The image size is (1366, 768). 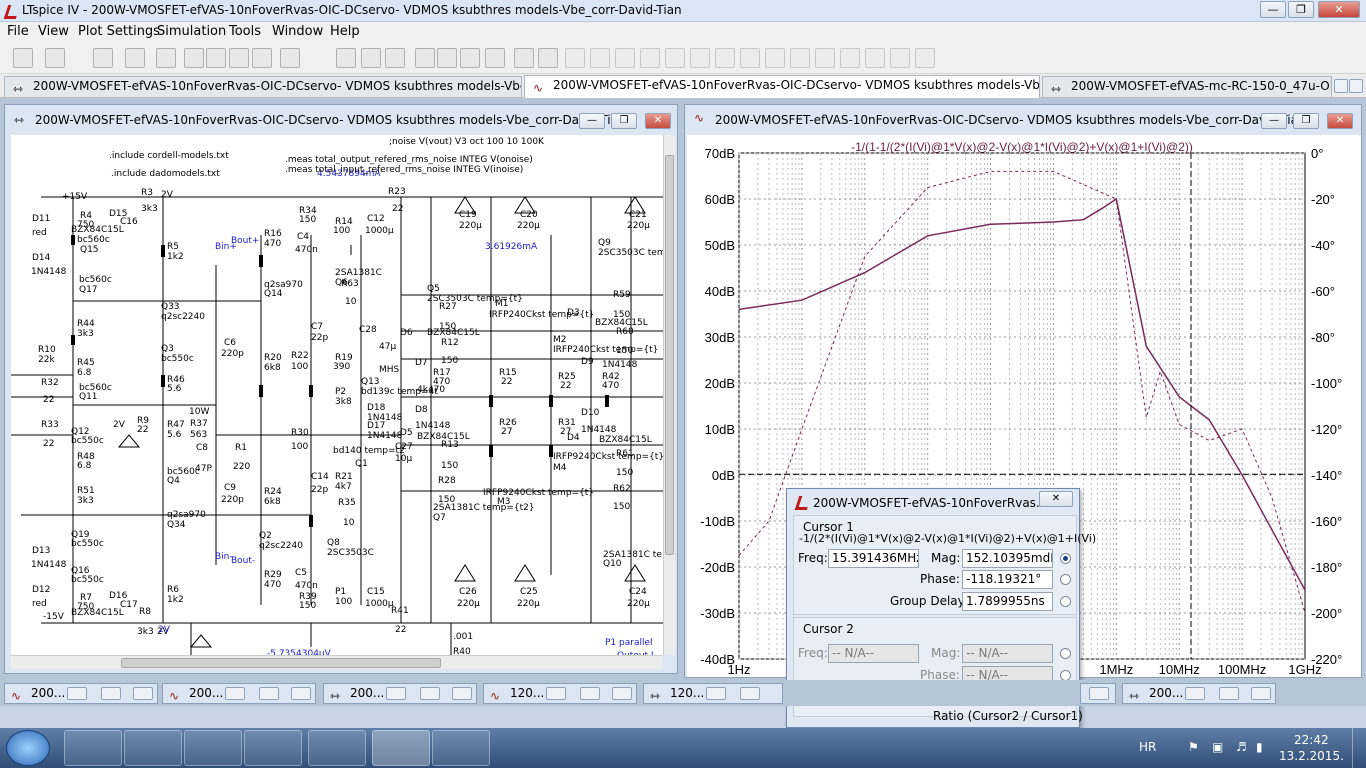 I want to click on component-label: R59, so click(x=622, y=295).